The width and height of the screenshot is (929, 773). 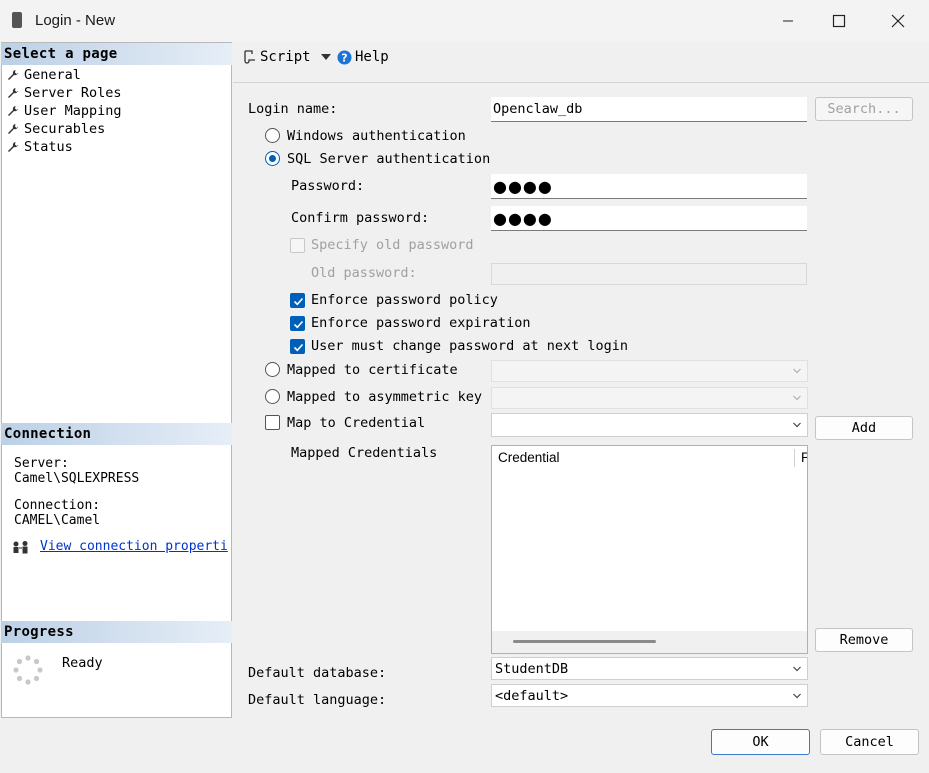 What do you see at coordinates (356, 423) in the screenshot?
I see `map-credential-label: Map to Credential` at bounding box center [356, 423].